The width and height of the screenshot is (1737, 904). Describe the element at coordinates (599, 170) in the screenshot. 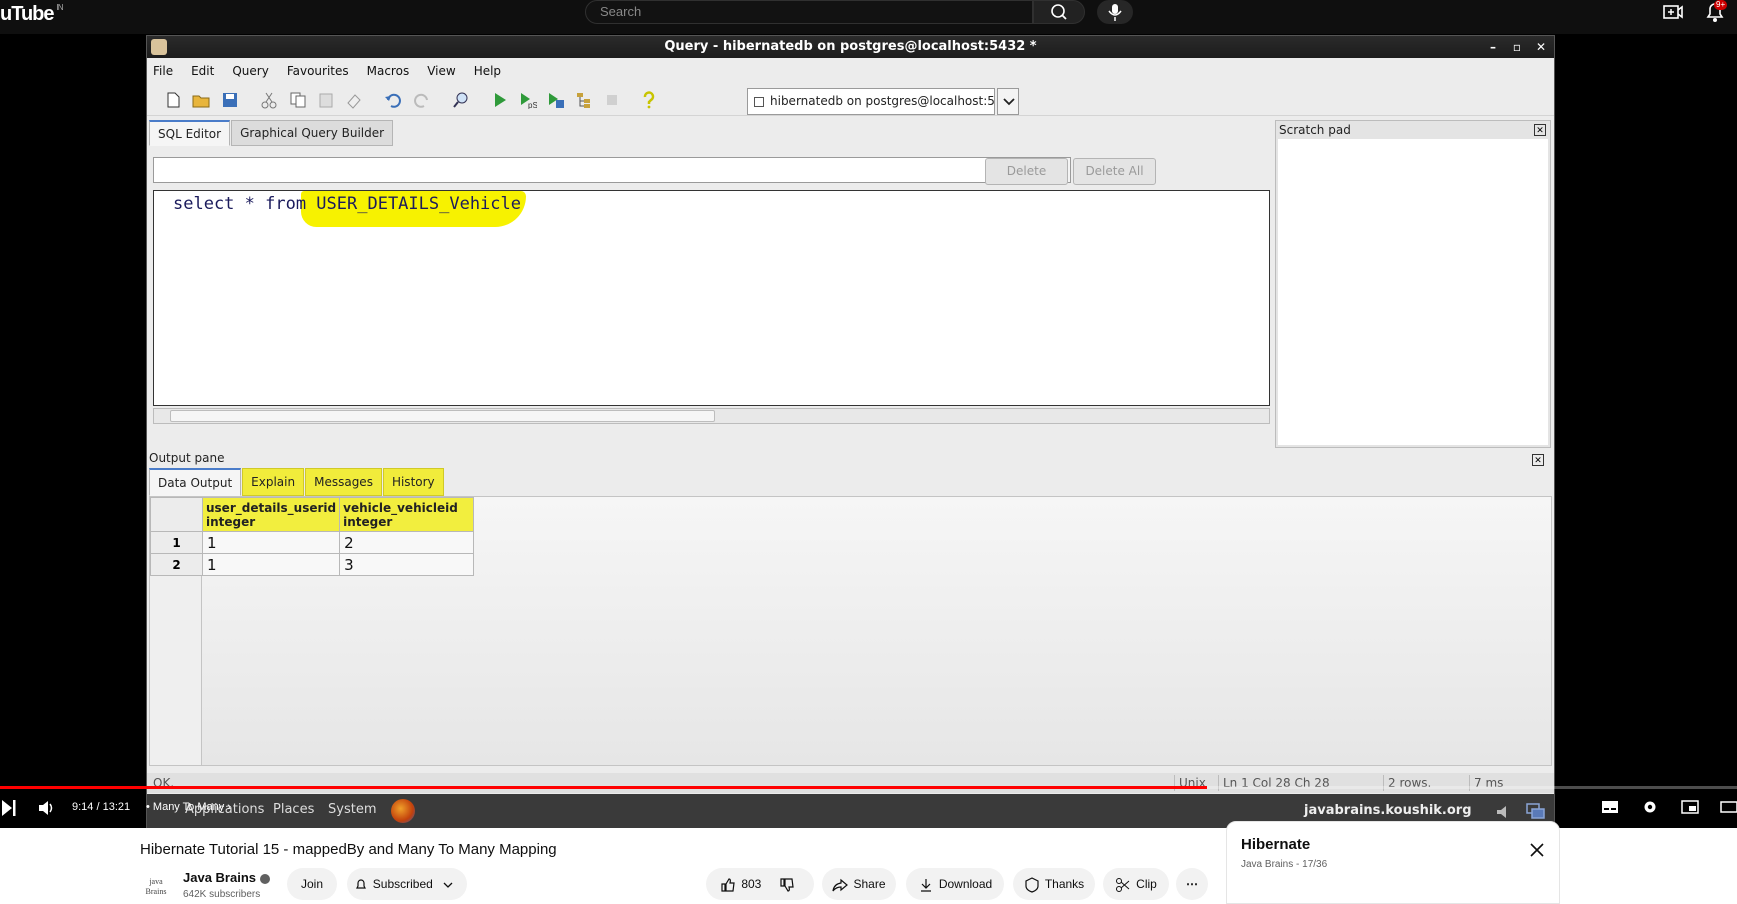

I see `query-history-combo` at that location.